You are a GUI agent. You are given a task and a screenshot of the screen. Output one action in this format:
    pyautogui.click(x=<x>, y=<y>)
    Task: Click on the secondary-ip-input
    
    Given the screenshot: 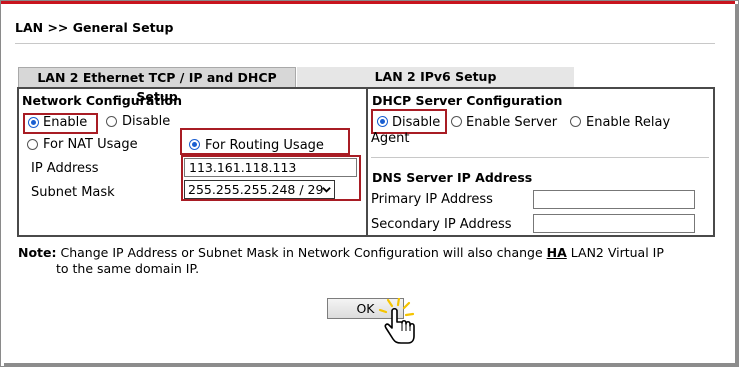 What is the action you would take?
    pyautogui.click(x=614, y=223)
    